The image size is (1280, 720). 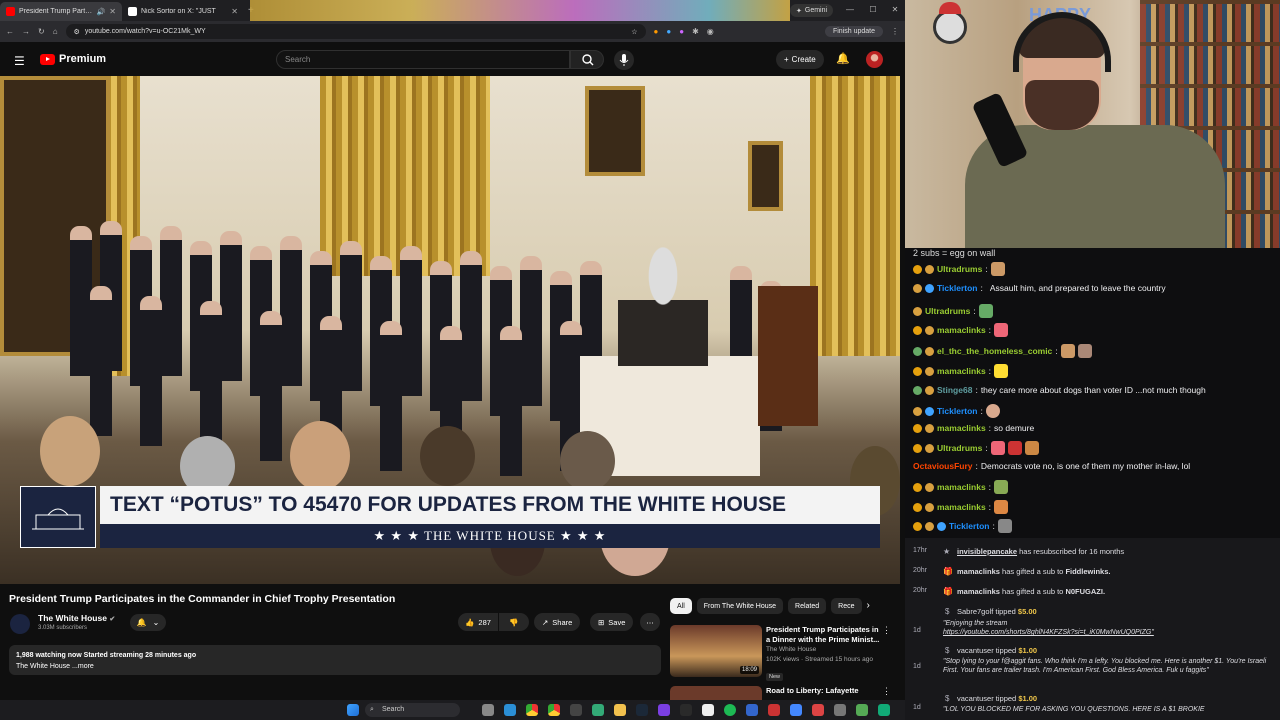 I want to click on more-actions-button: ⋯, so click(x=650, y=622).